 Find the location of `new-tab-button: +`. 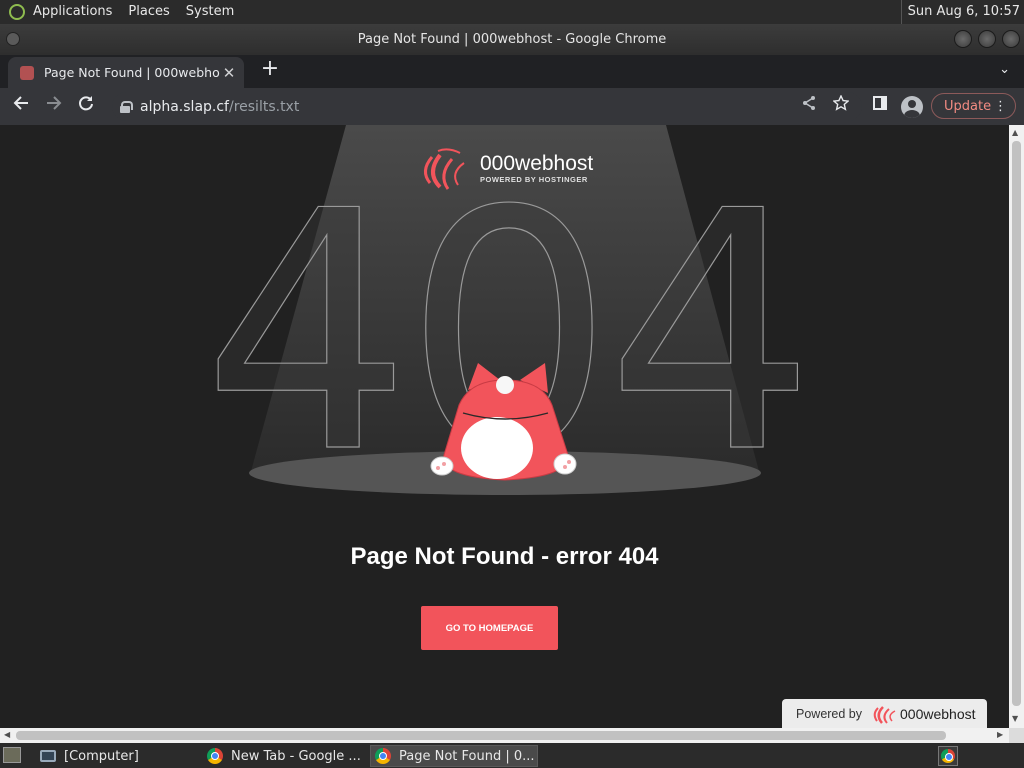

new-tab-button: + is located at coordinates (270, 70).